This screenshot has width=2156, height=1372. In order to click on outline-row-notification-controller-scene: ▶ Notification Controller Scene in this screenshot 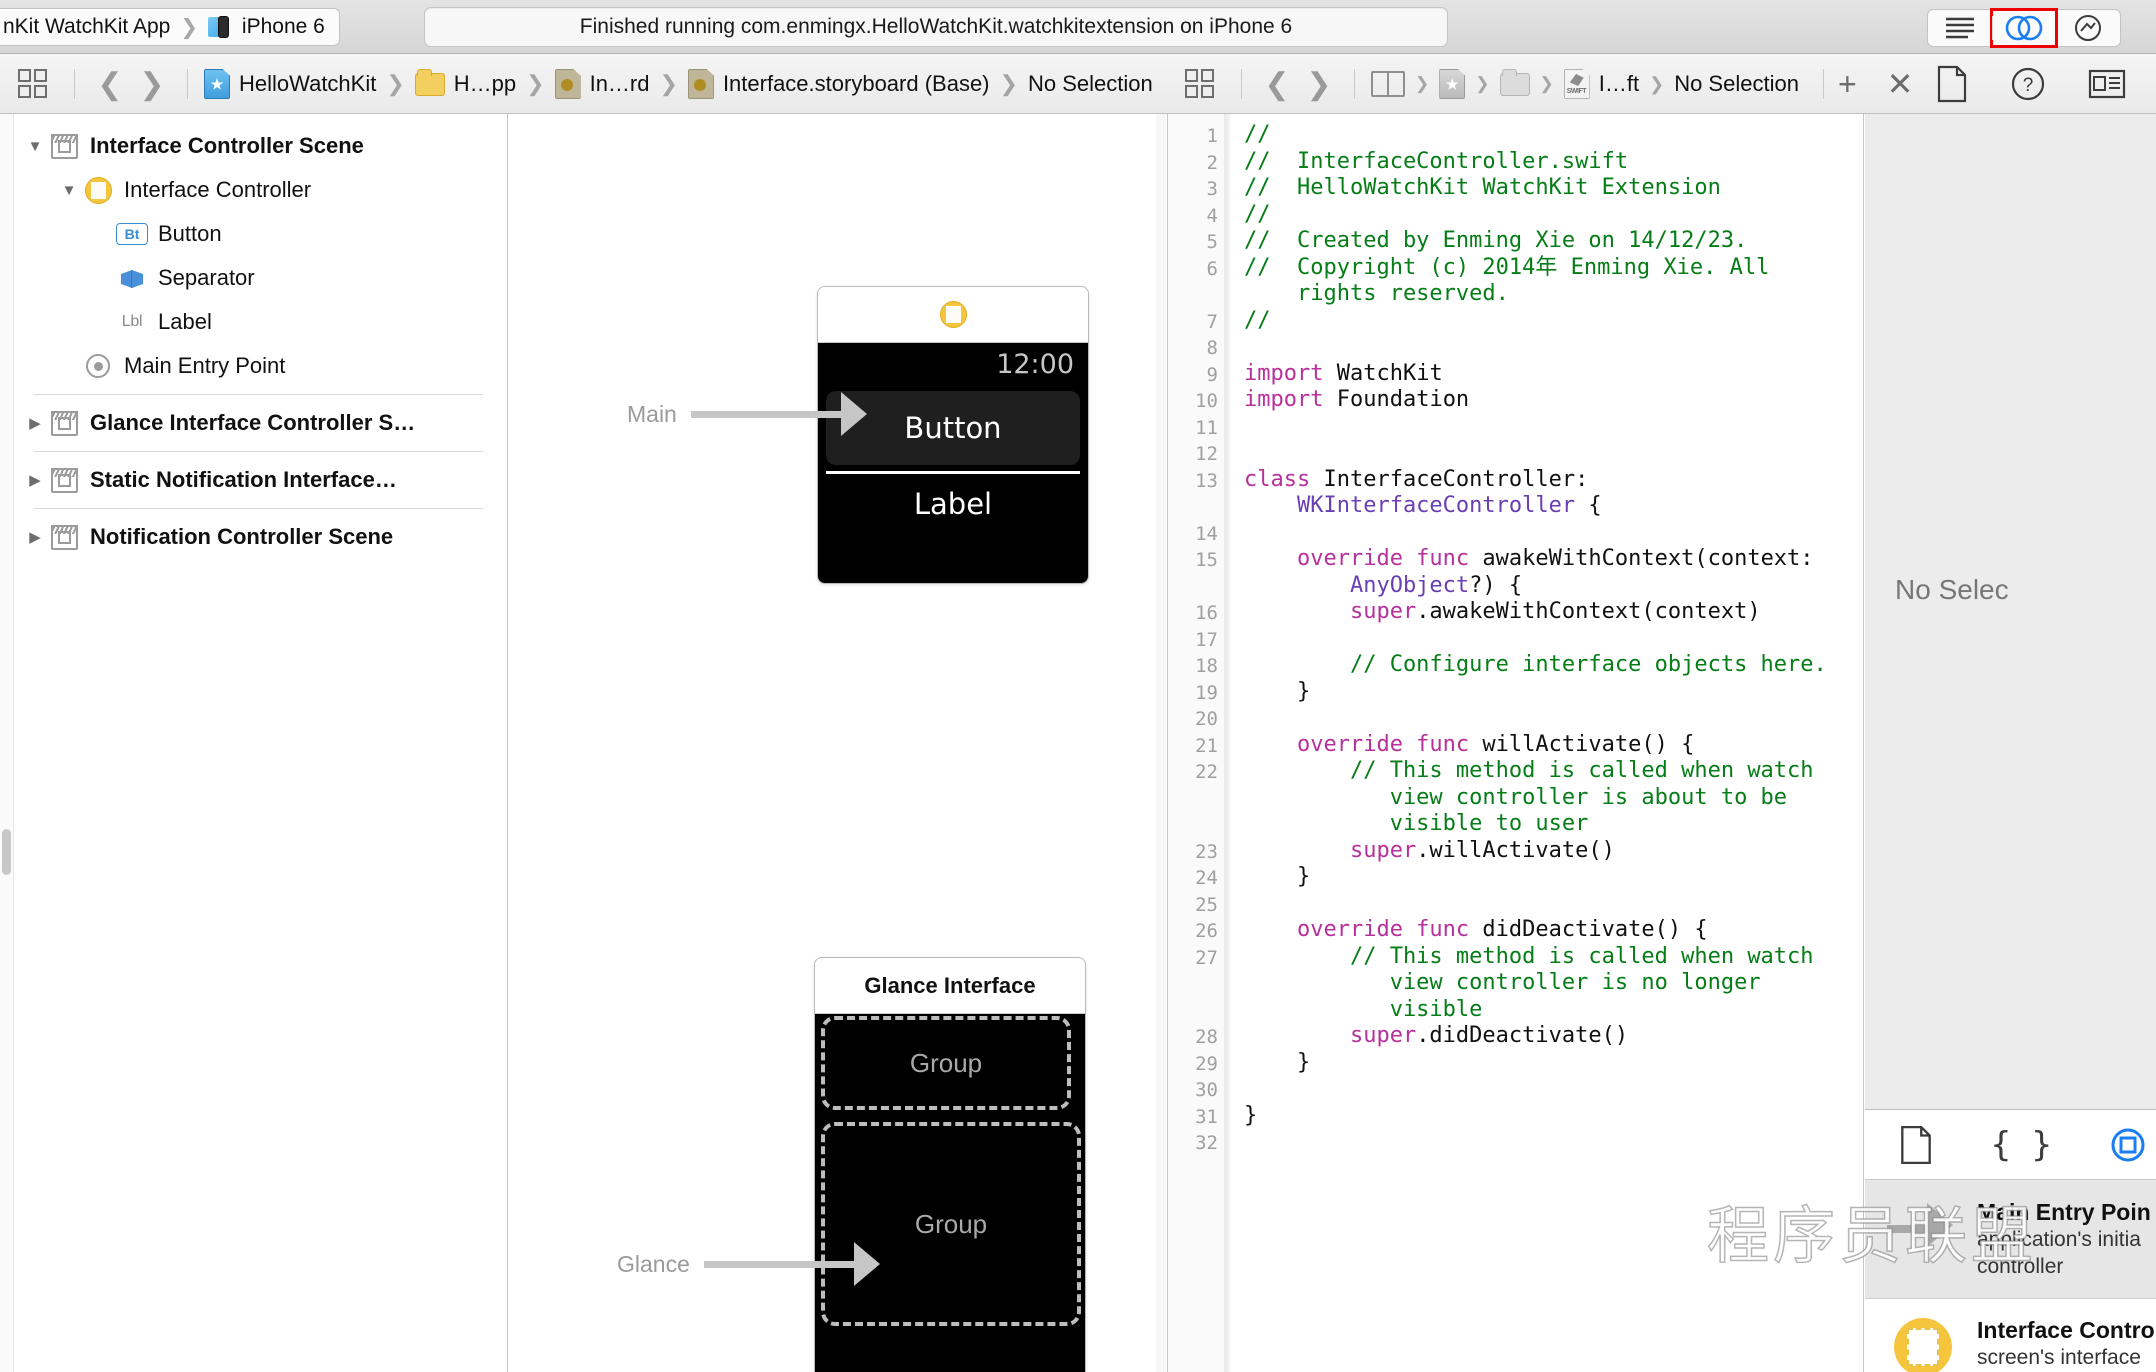, I will do `click(253, 537)`.